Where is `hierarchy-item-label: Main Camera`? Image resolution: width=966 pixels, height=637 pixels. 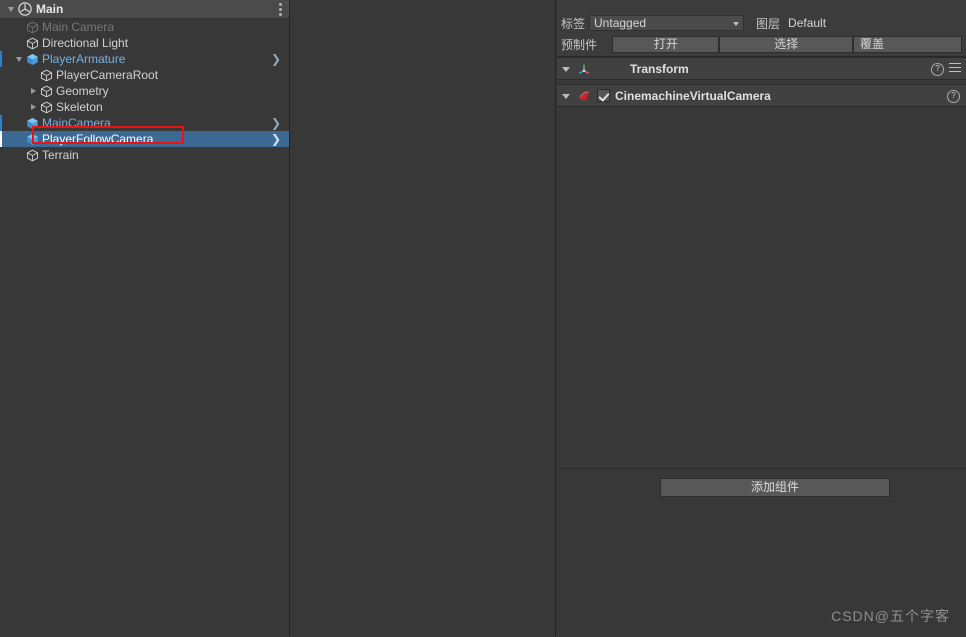
hierarchy-item-label: Main Camera is located at coordinates (78, 27).